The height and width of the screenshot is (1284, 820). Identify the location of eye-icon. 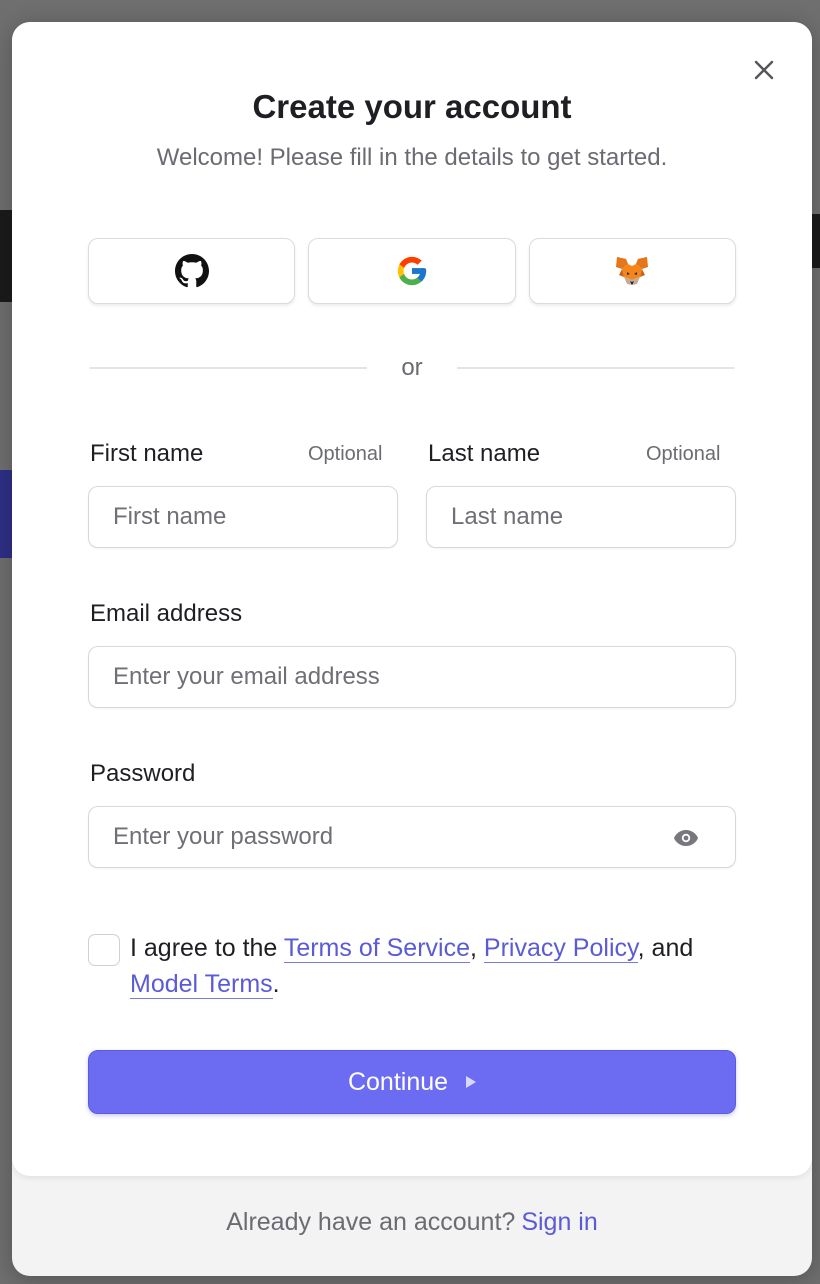
(686, 838).